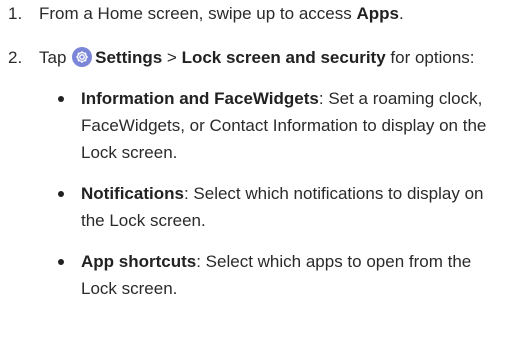 Image resolution: width=515 pixels, height=348 pixels. What do you see at coordinates (377, 13) in the screenshot?
I see `apps-label: Apps` at bounding box center [377, 13].